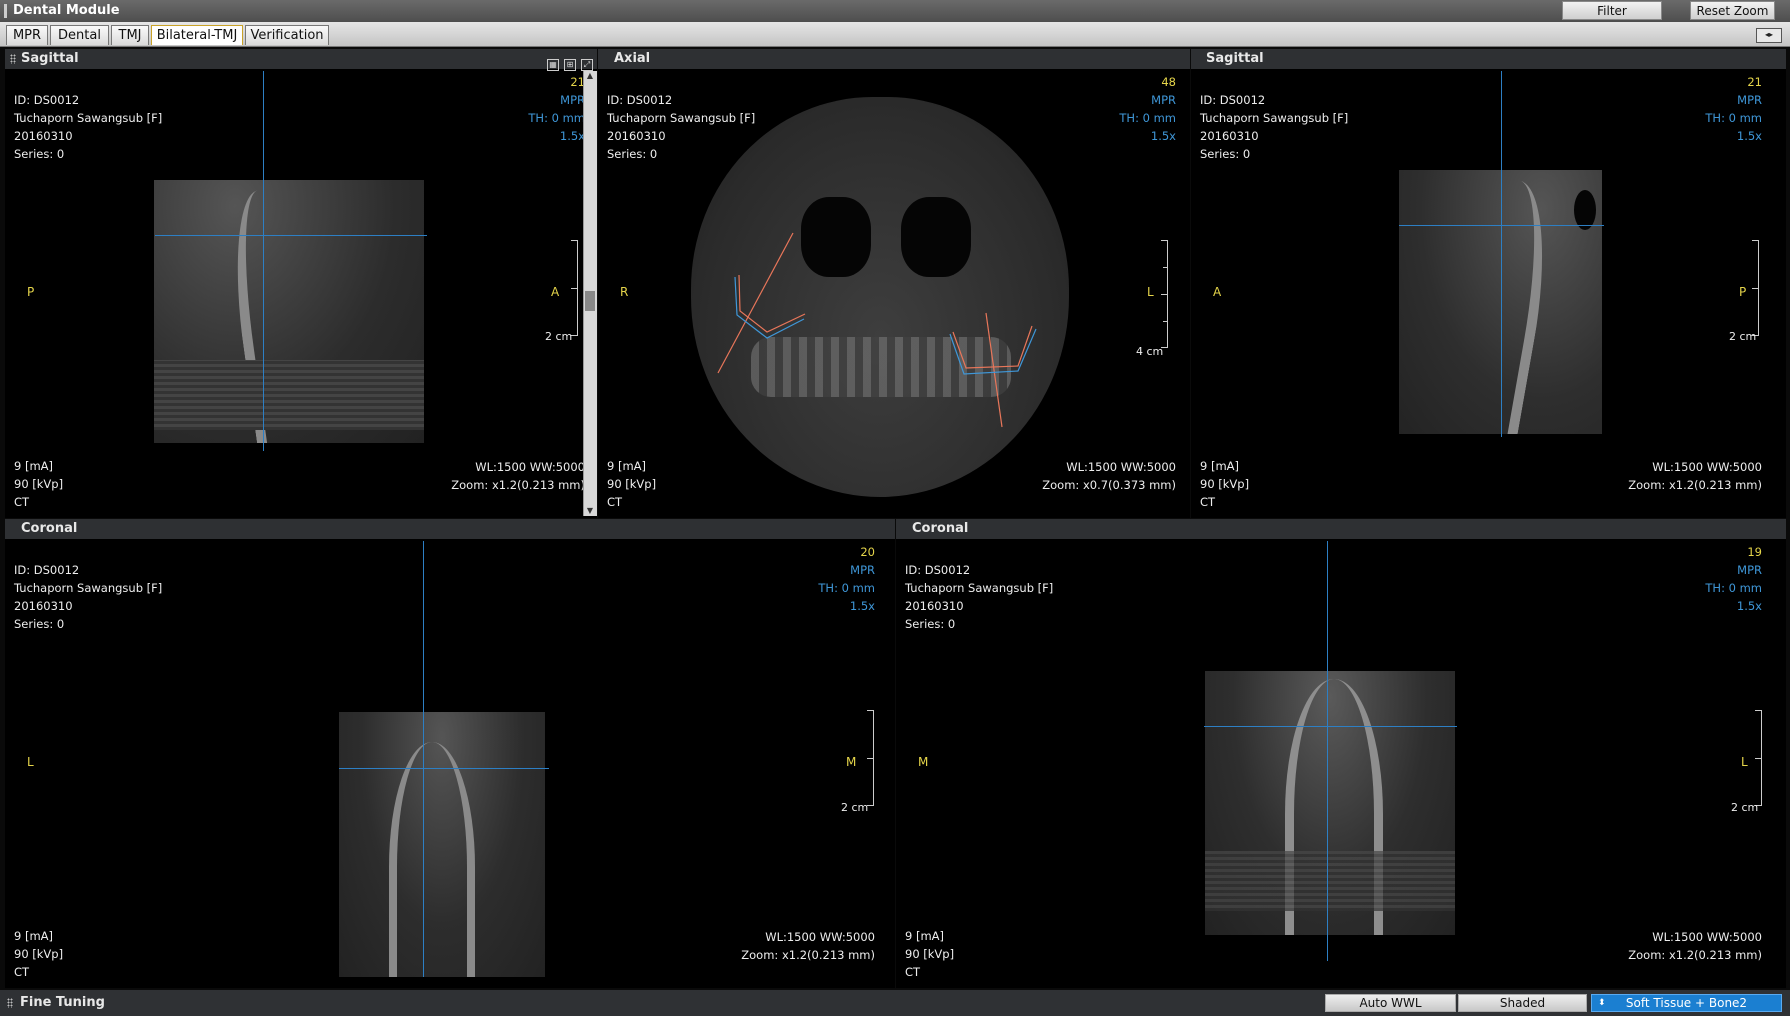 The width and height of the screenshot is (1790, 1016). I want to click on preset-label: Soft Tissue + Bone2, so click(1686, 1003).